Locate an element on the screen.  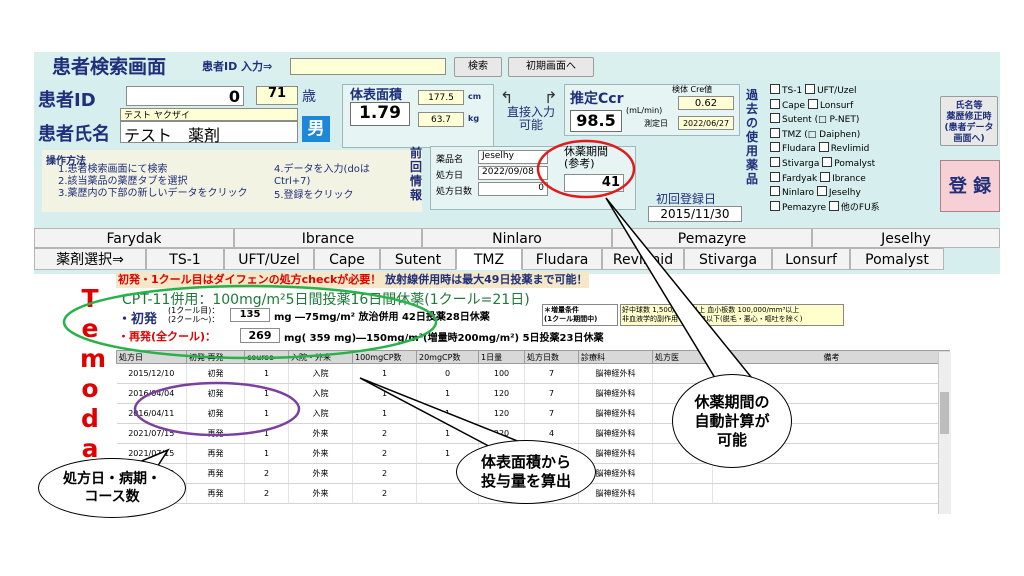
red-ellipse is located at coordinates (586, 169).